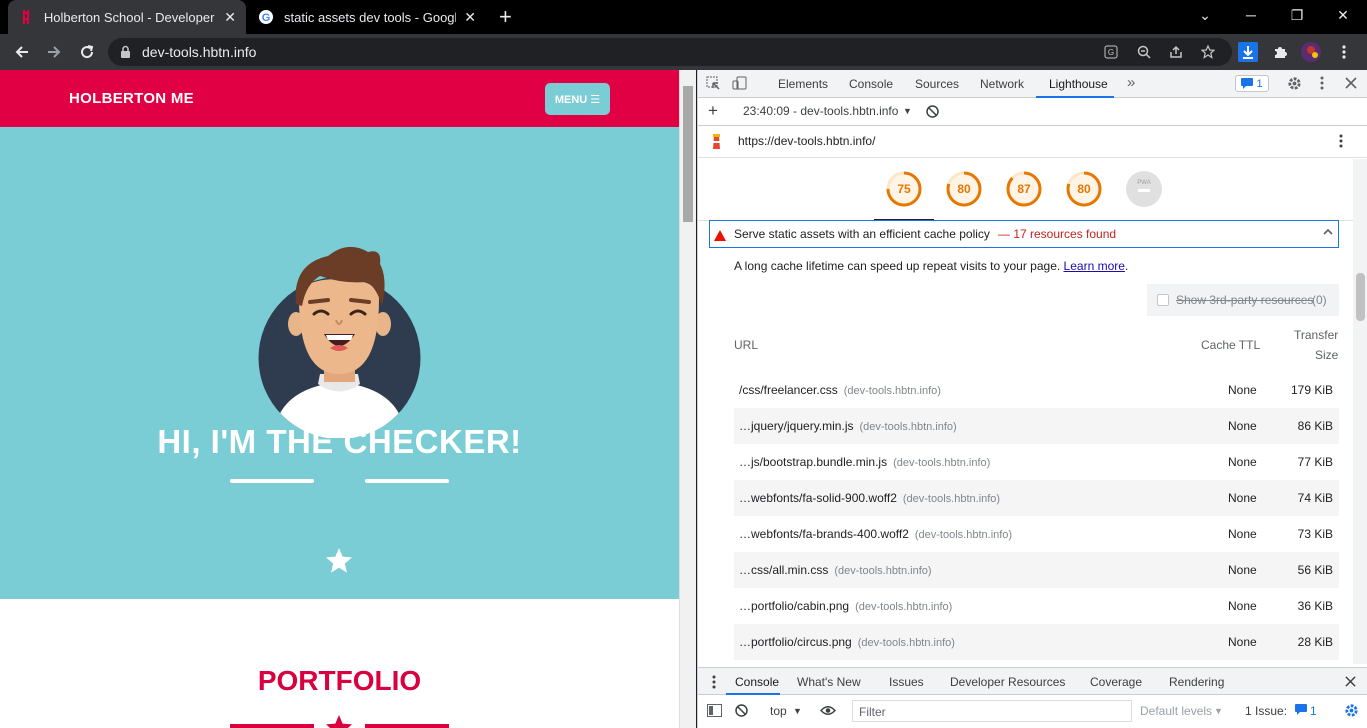 This screenshot has height=728, width=1367. What do you see at coordinates (937, 84) in the screenshot?
I see `tab-sources: Sources` at bounding box center [937, 84].